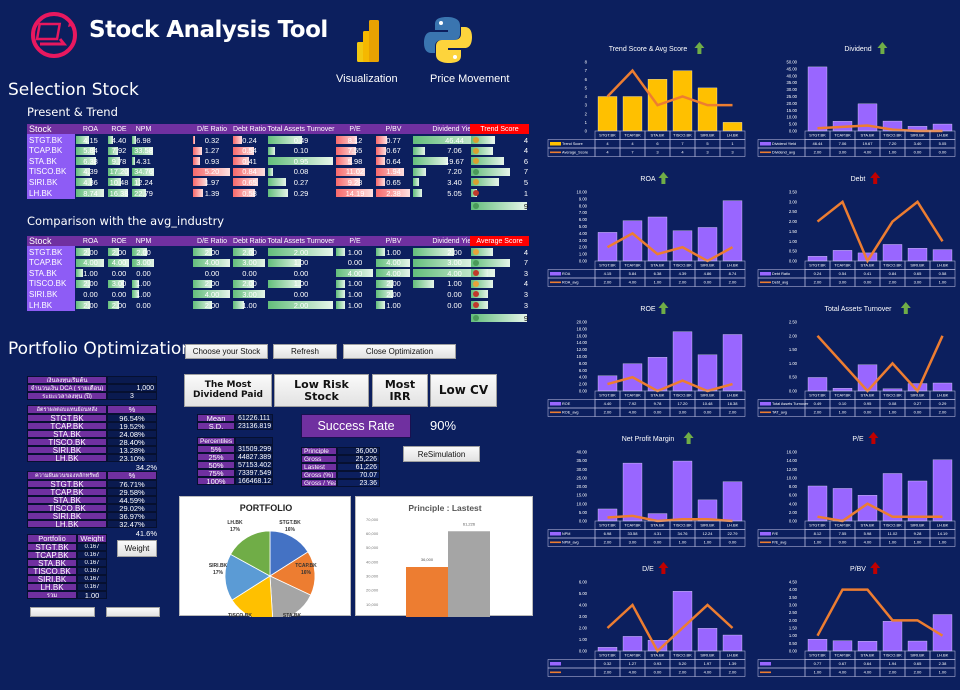 The image size is (960, 690). Describe the element at coordinates (632, 143) in the screenshot. I see `table-value: 4` at that location.